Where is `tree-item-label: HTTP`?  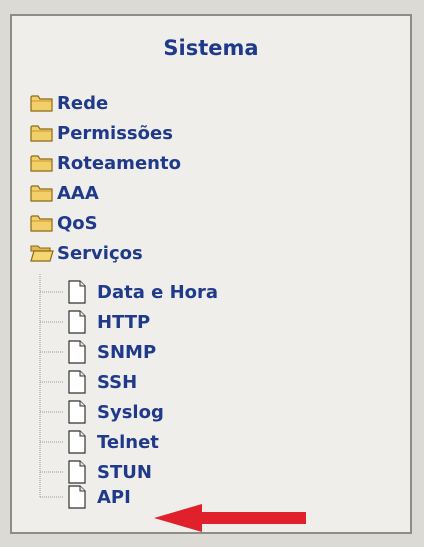 tree-item-label: HTTP is located at coordinates (124, 322).